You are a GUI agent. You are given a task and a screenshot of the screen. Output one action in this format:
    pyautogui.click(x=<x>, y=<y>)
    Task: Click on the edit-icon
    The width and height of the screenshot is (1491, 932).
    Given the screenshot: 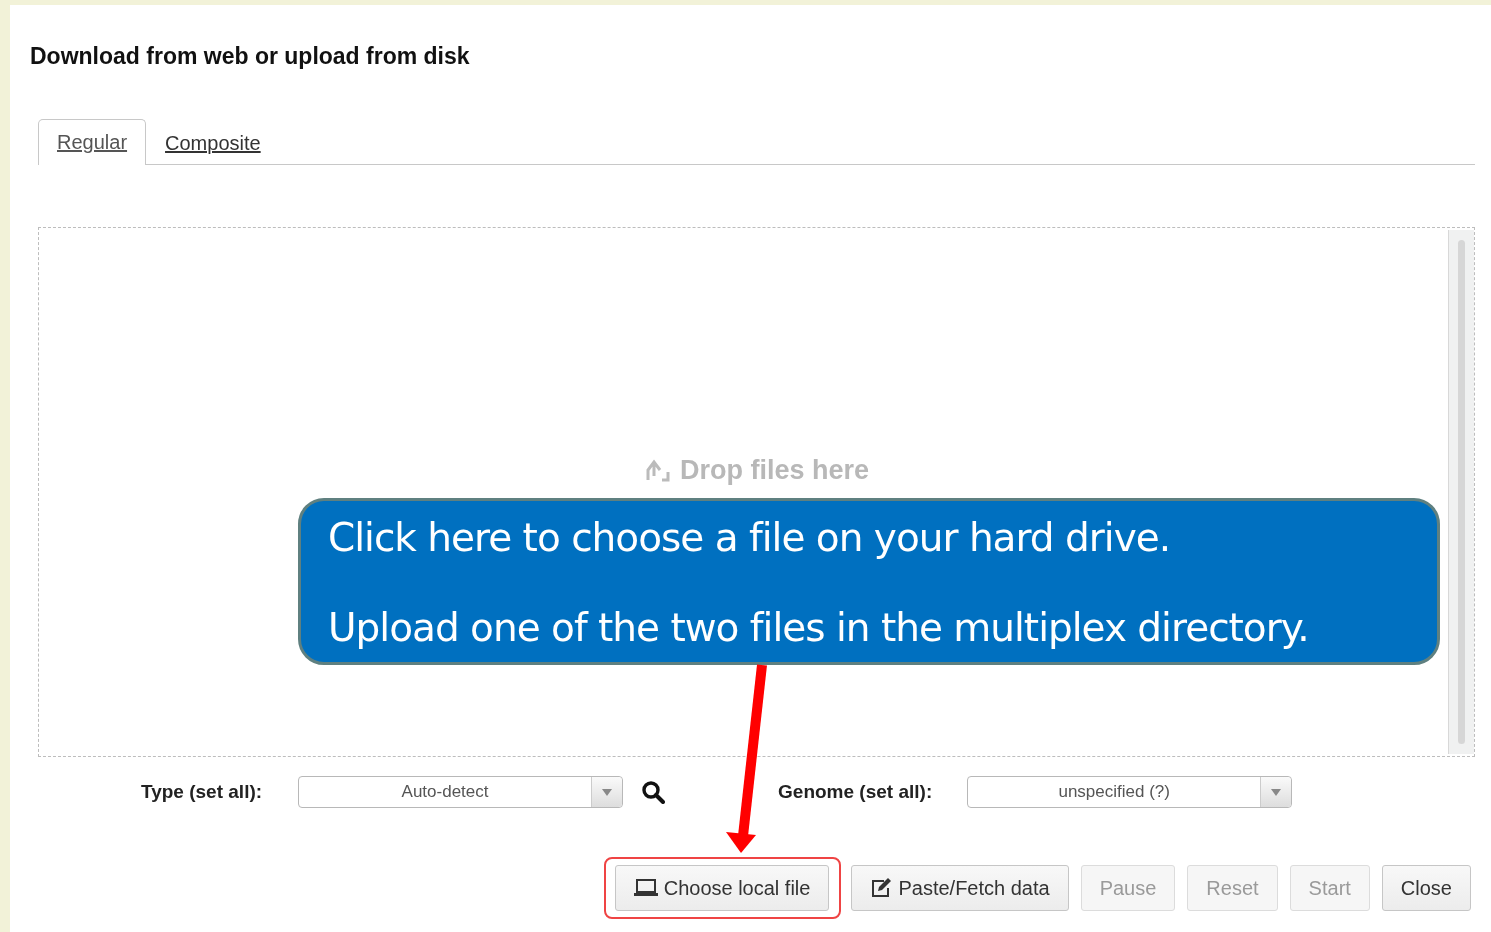 What is the action you would take?
    pyautogui.click(x=881, y=888)
    